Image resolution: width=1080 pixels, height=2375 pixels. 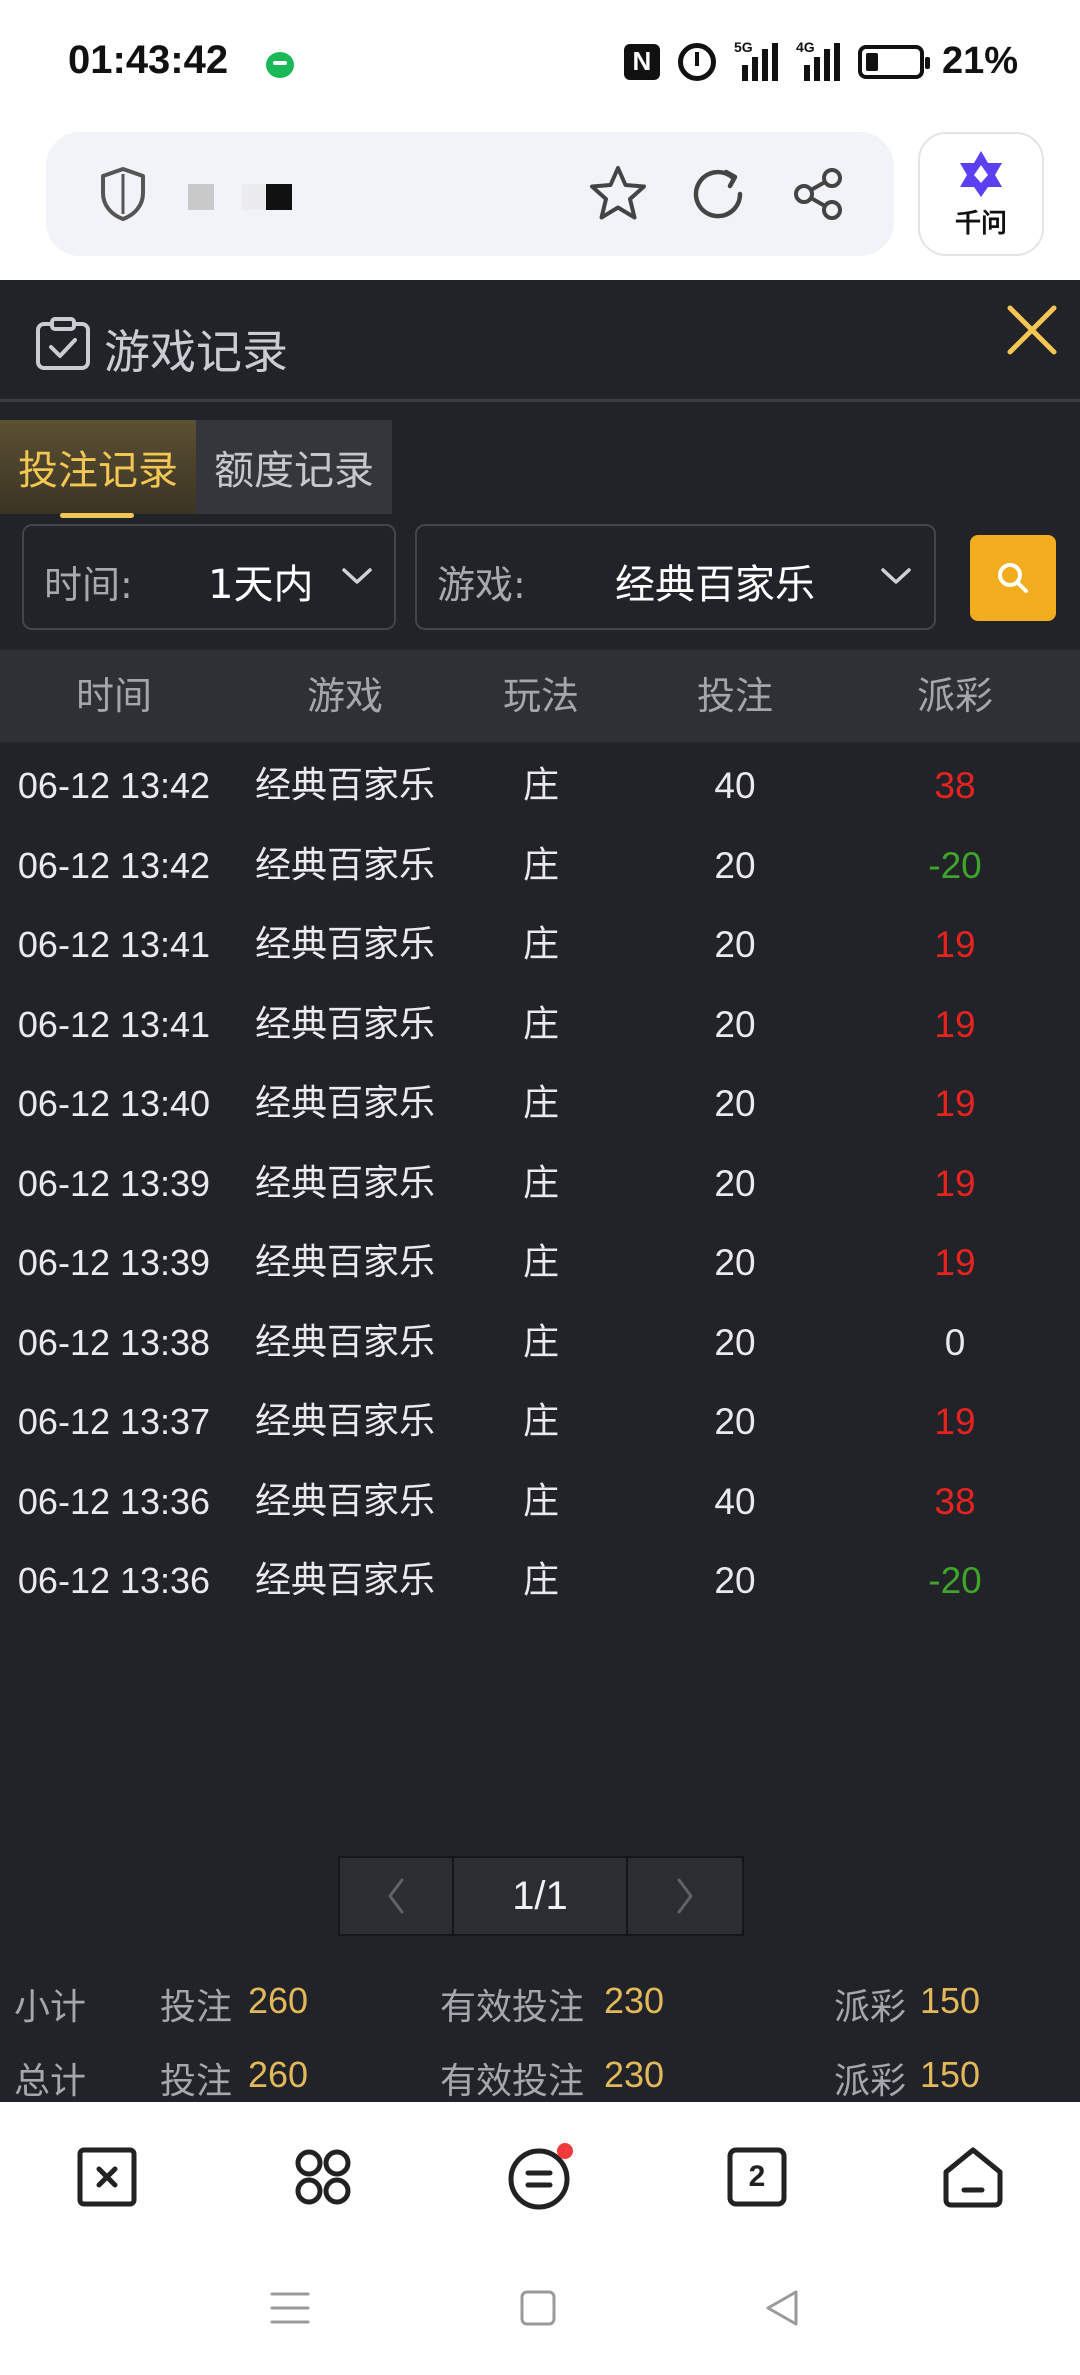 I want to click on time-filter-select: 时间: 1天内, so click(x=209, y=577).